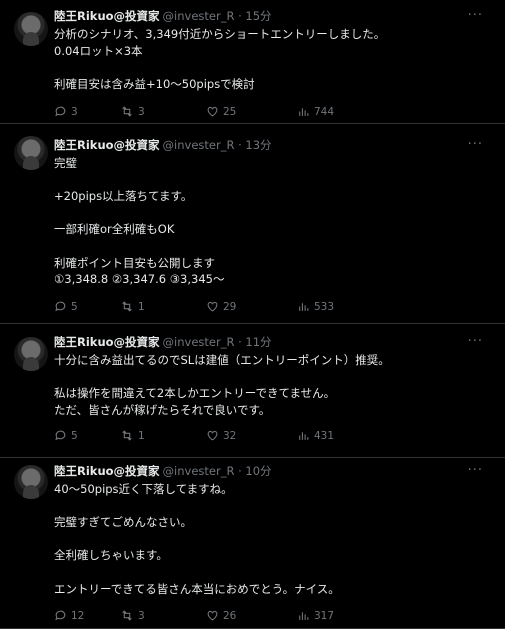 This screenshot has height=629, width=505. I want to click on like-button: 32, so click(221, 436).